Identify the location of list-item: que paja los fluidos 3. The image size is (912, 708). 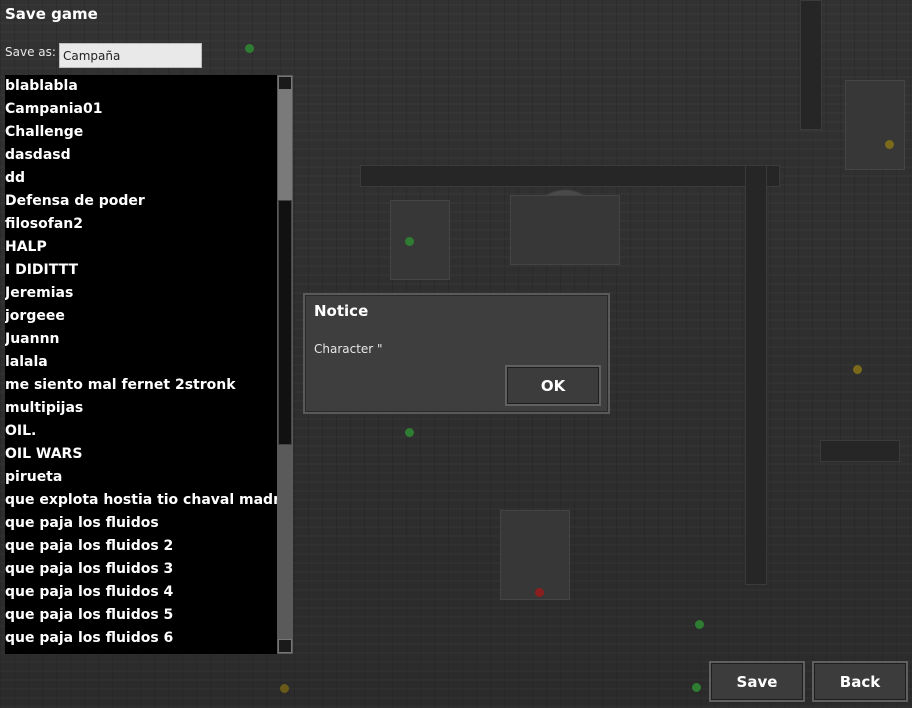
(141, 569).